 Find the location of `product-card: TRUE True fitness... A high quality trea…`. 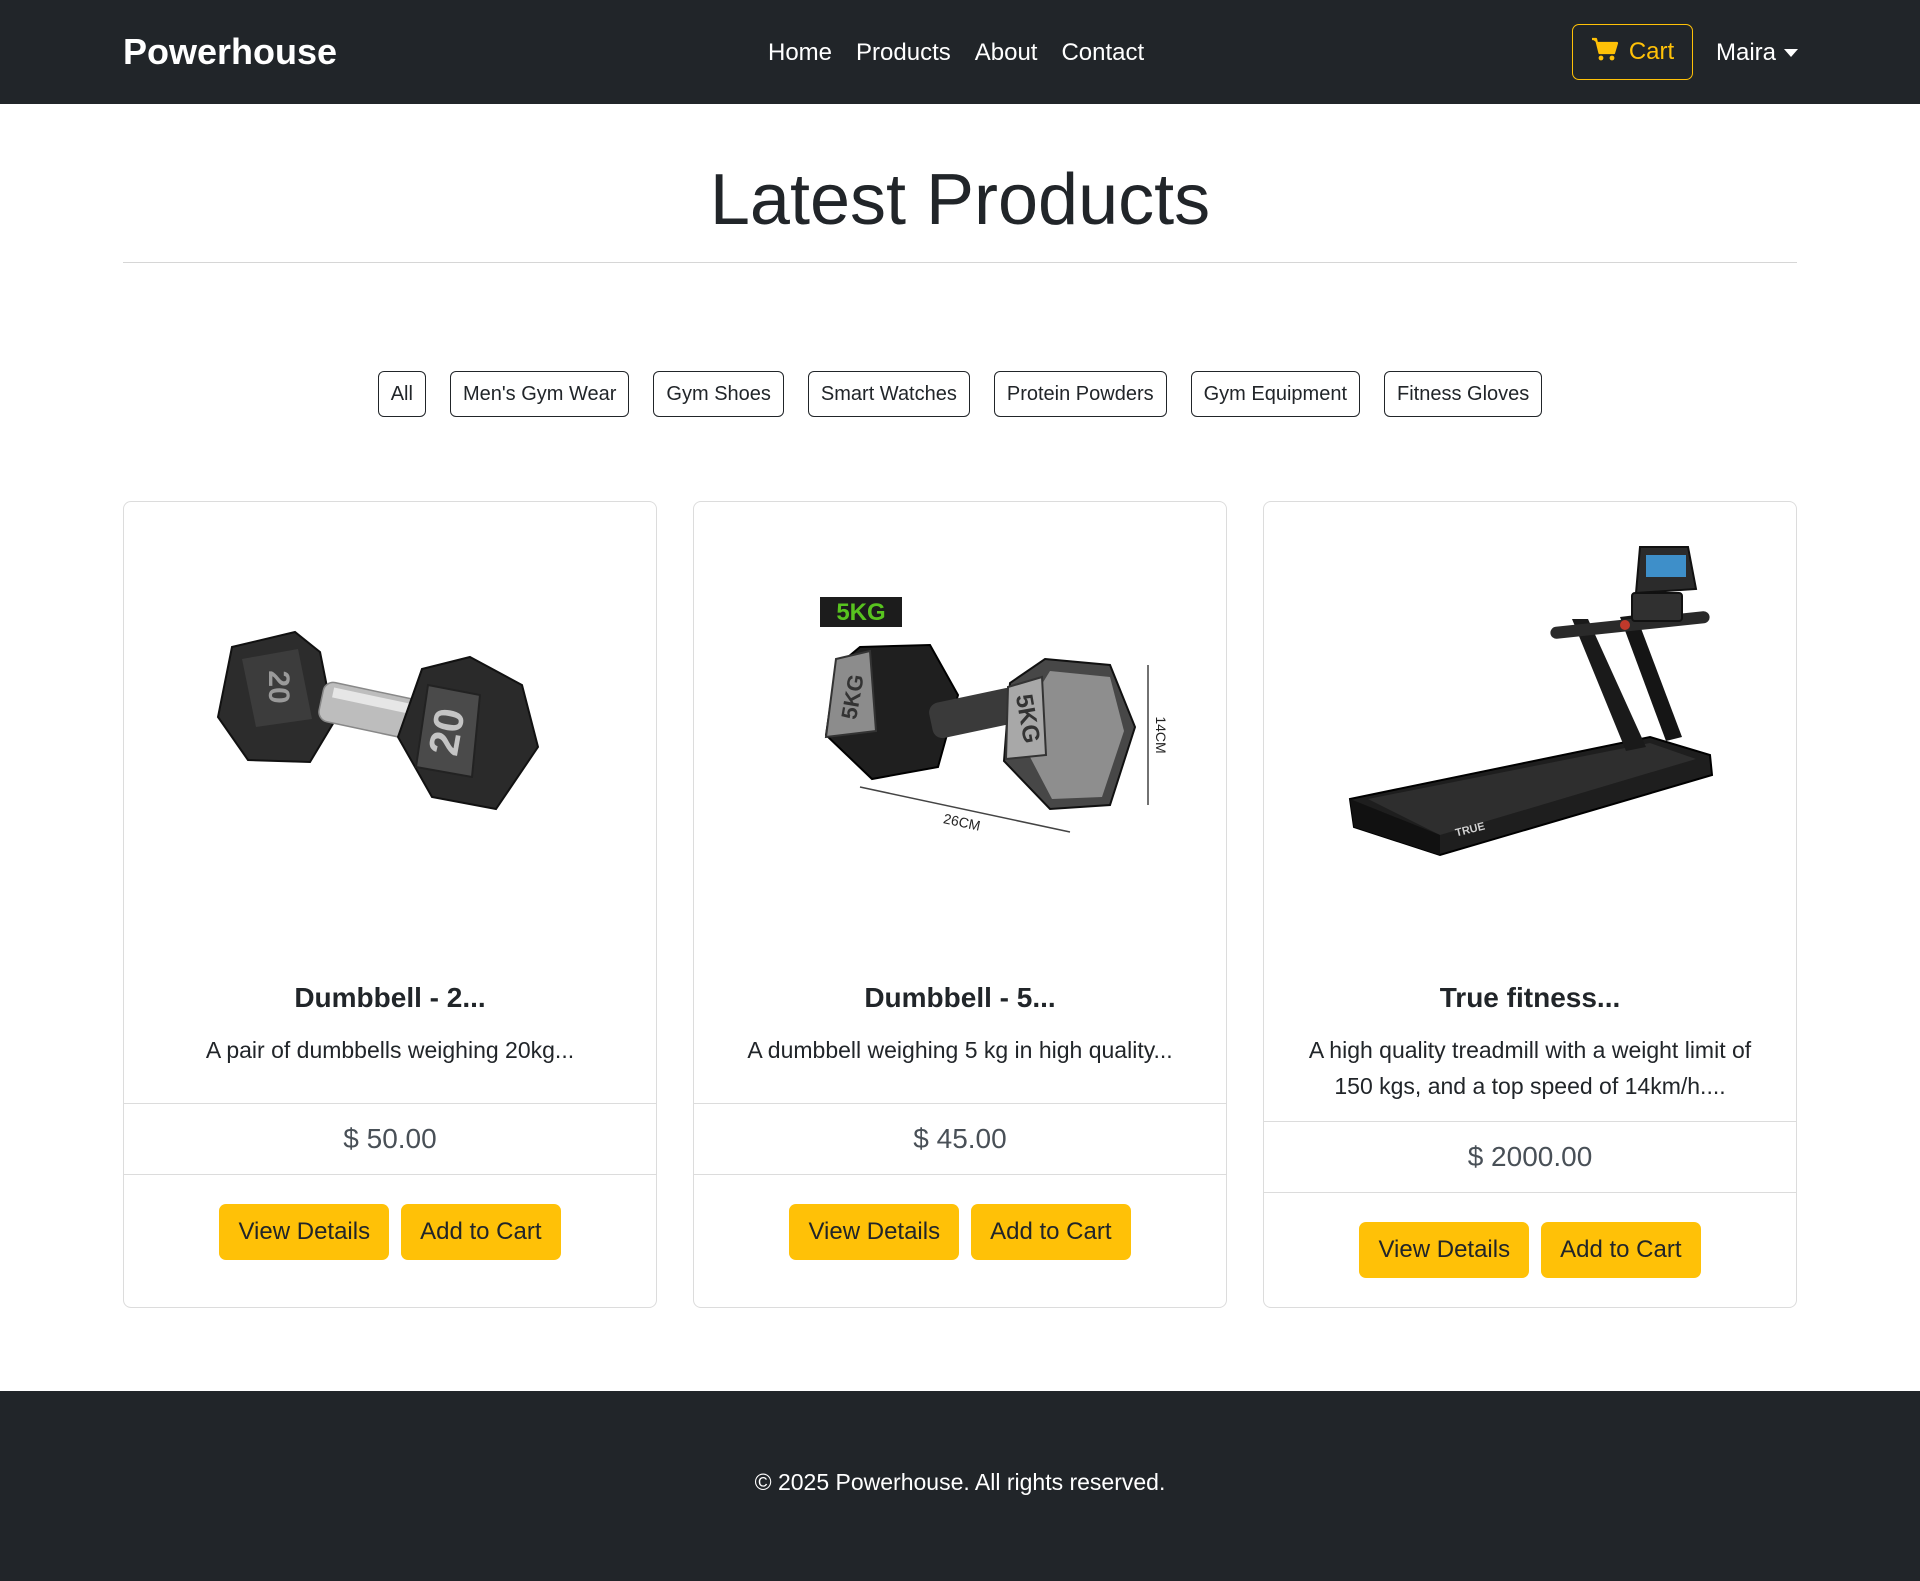

product-card: TRUE True fitness... A high quality trea… is located at coordinates (1530, 904).